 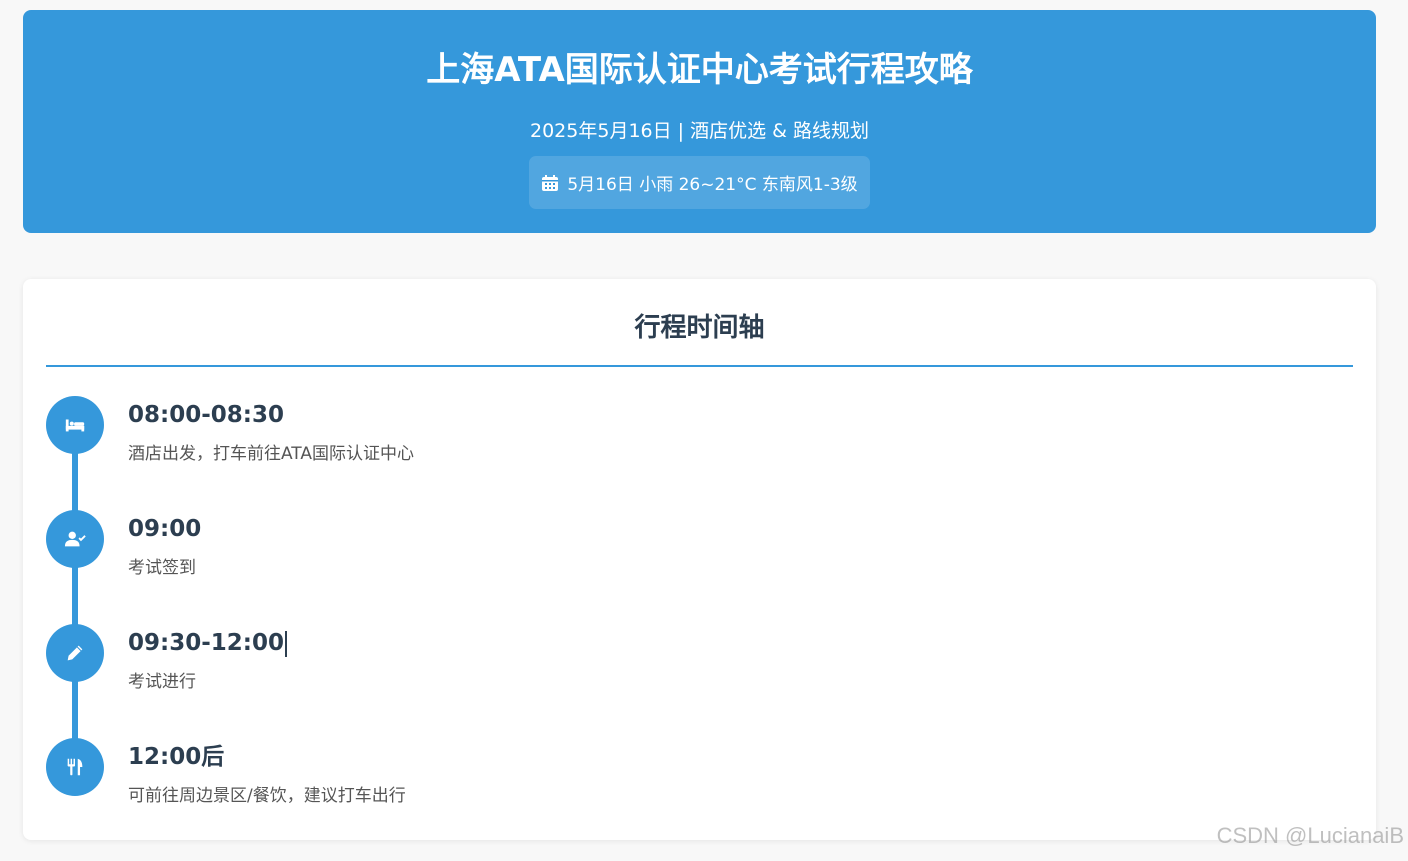 What do you see at coordinates (75, 653) in the screenshot?
I see `pencil-icon` at bounding box center [75, 653].